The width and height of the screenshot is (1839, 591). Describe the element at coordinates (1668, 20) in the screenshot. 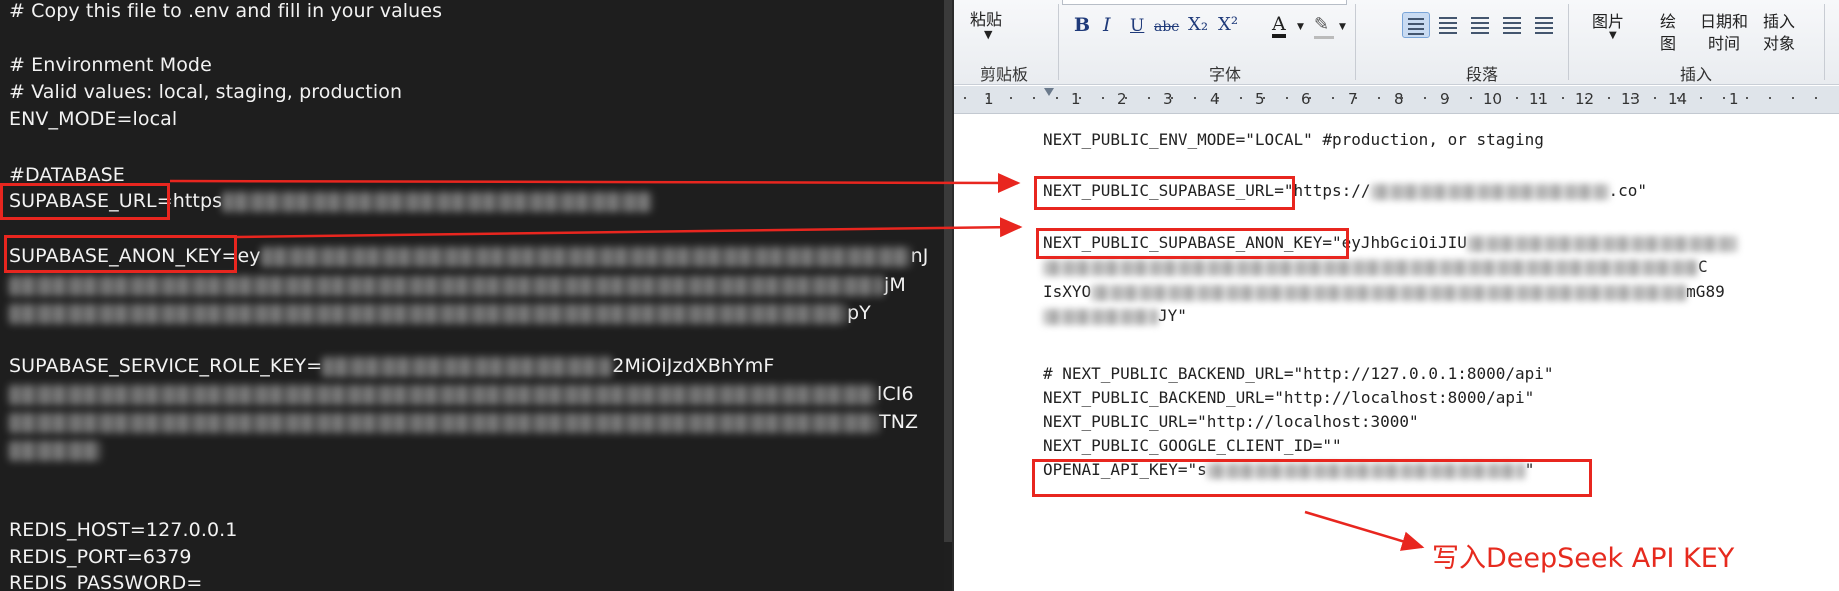

I see `draw-button-top: 绘` at that location.